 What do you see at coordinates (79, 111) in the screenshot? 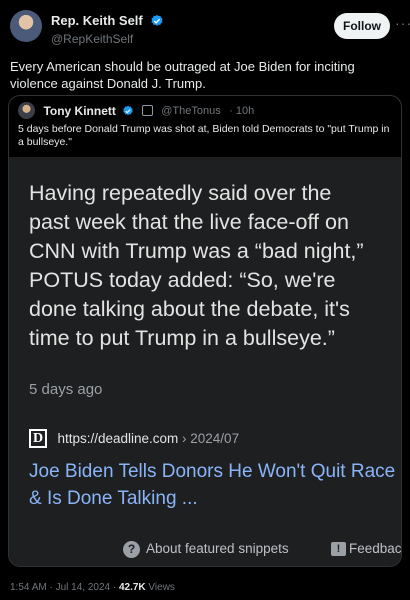
I see `quoted-author-display-name: Tony Kinnett` at bounding box center [79, 111].